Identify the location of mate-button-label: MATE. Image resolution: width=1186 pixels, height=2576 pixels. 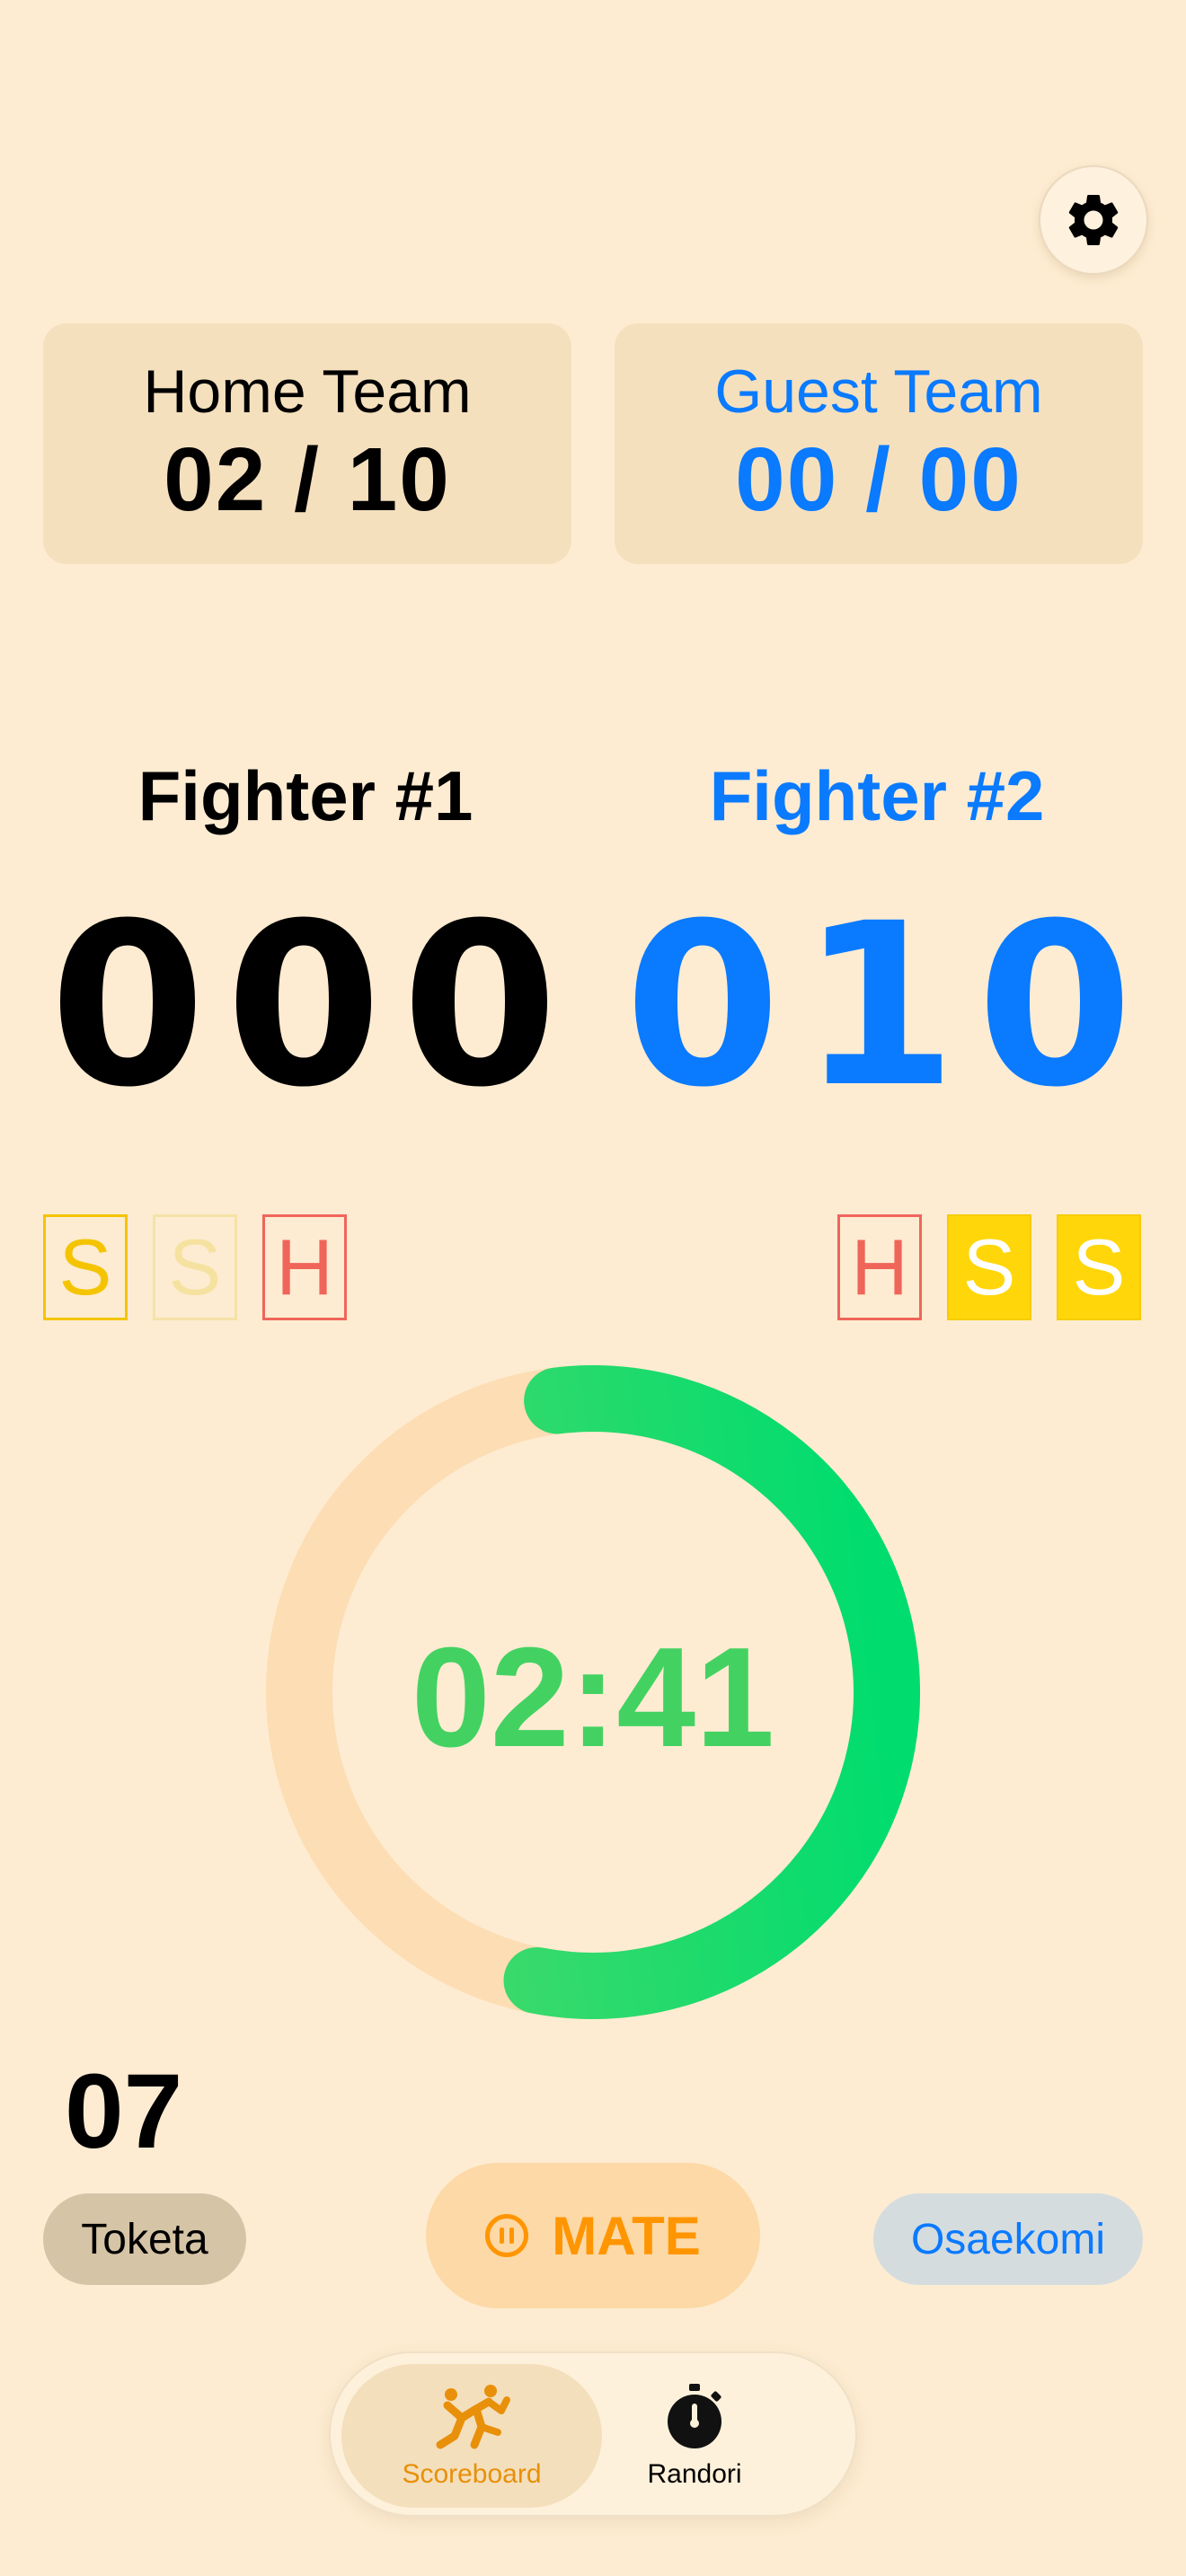
(626, 2235).